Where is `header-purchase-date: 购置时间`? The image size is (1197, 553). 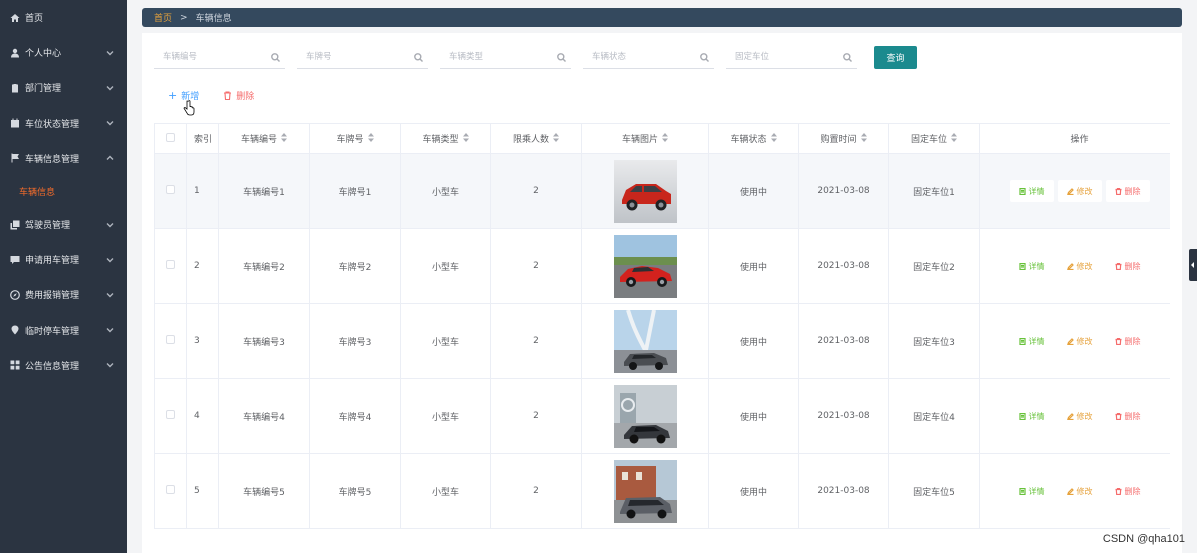 header-purchase-date: 购置时间 is located at coordinates (843, 138).